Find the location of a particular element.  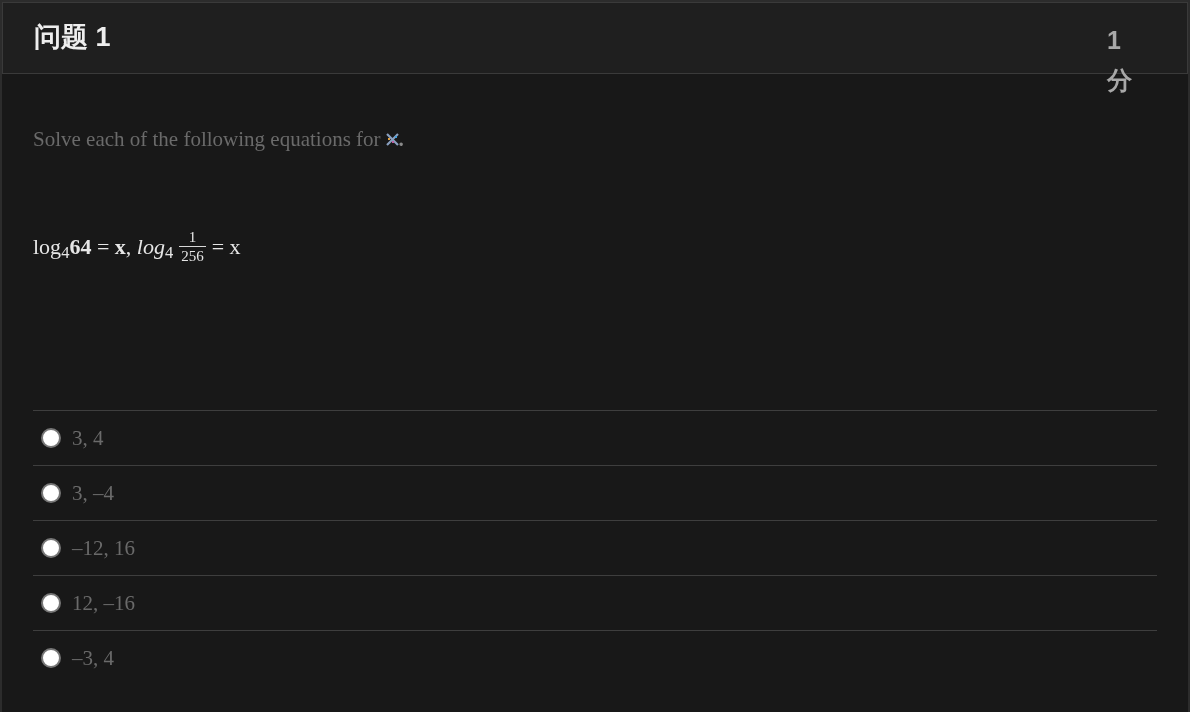

question-text: Solve each of the following equations for is located at coordinates (207, 139).